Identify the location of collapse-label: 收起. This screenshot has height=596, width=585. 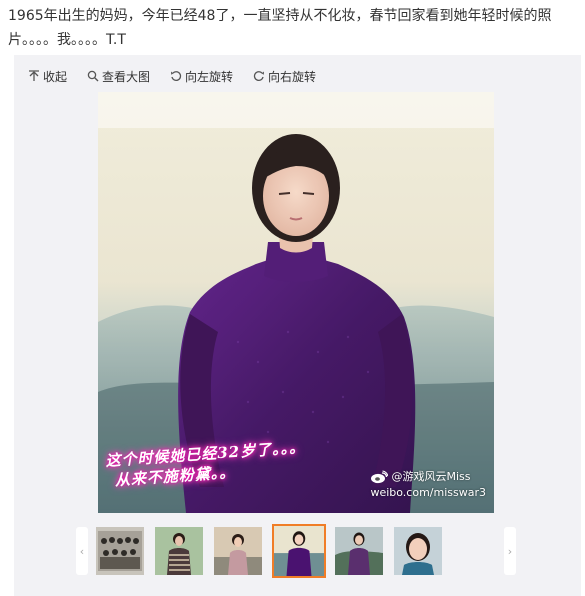
(55, 76).